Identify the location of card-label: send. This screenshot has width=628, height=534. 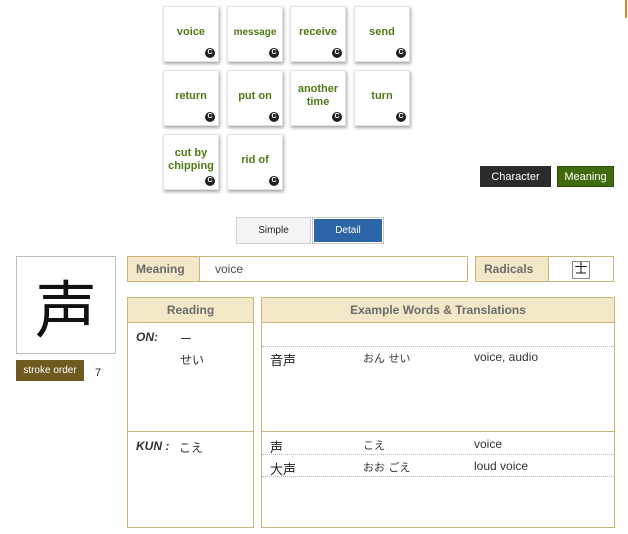
(382, 31).